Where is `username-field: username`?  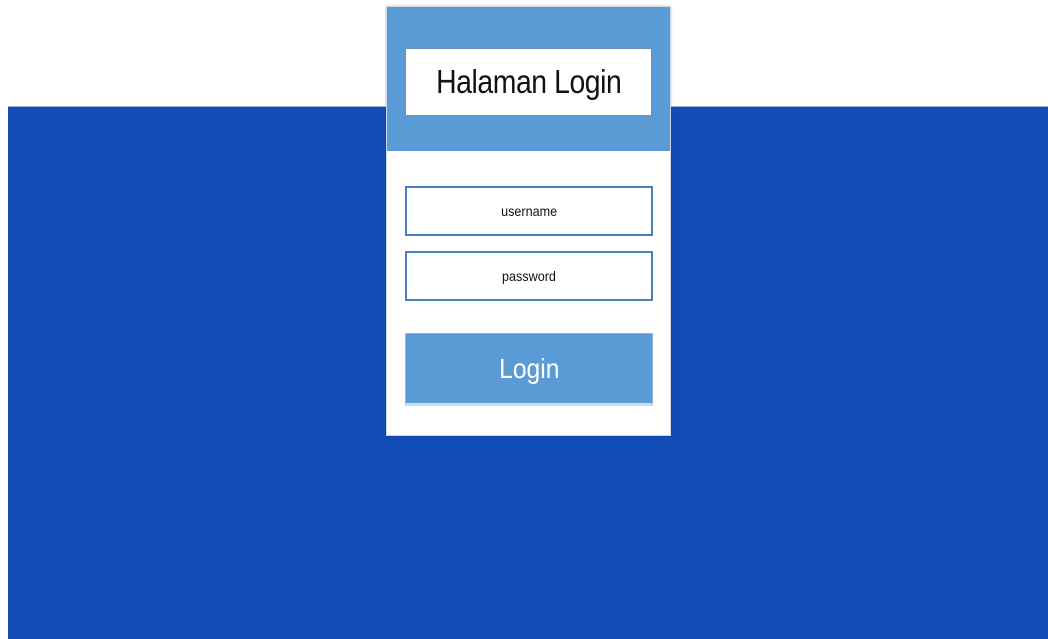 username-field: username is located at coordinates (529, 211).